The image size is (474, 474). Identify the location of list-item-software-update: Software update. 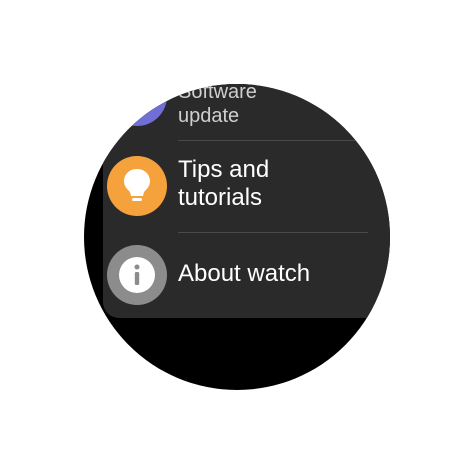
(246, 112).